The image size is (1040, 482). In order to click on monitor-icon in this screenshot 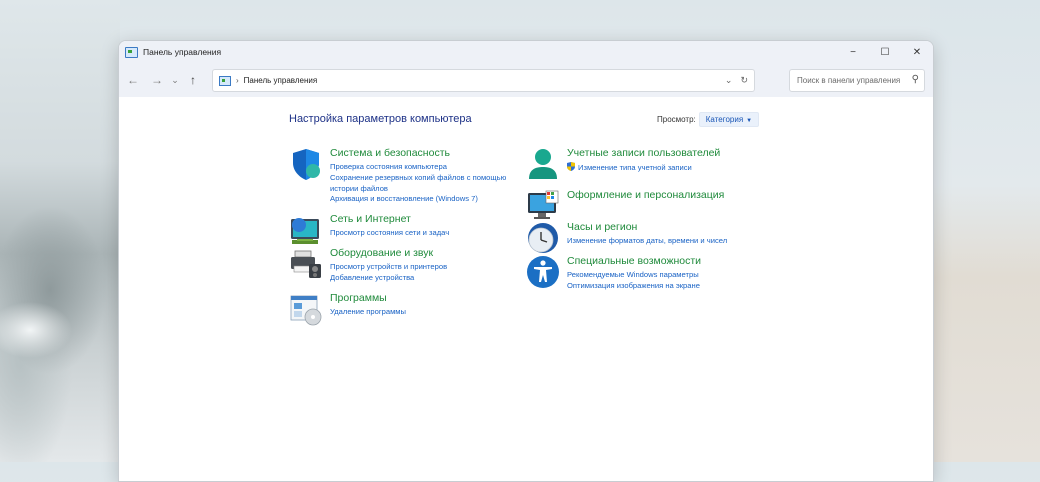, I will do `click(543, 206)`.